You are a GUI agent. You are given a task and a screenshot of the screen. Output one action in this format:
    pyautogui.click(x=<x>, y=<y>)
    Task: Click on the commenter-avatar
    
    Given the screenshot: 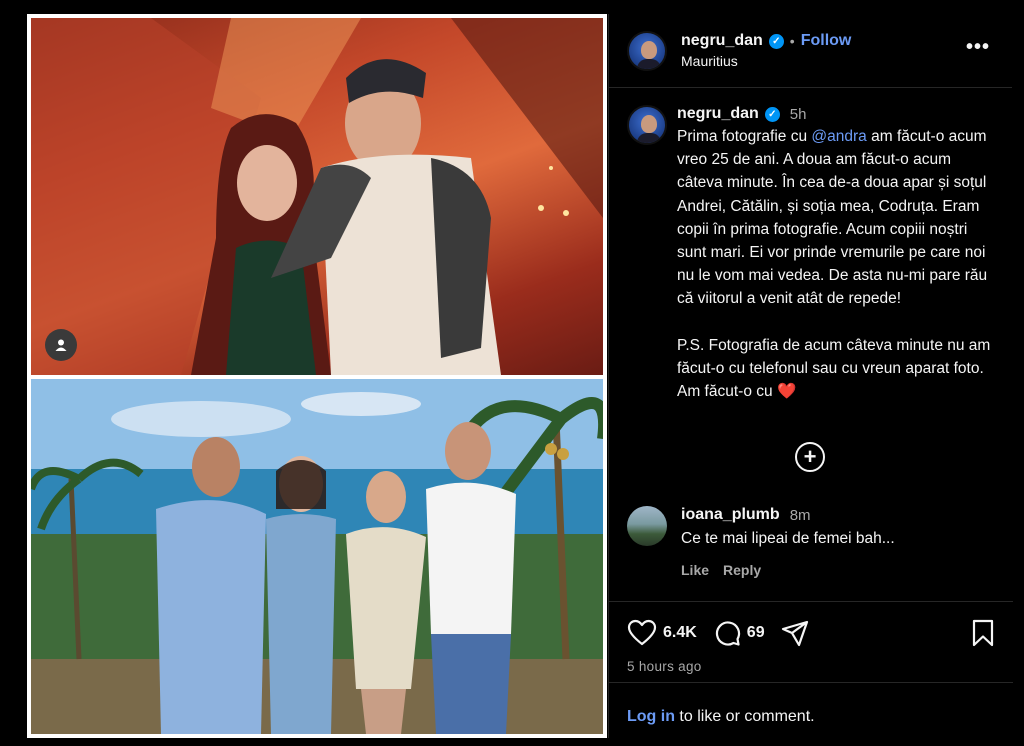 What is the action you would take?
    pyautogui.click(x=647, y=526)
    